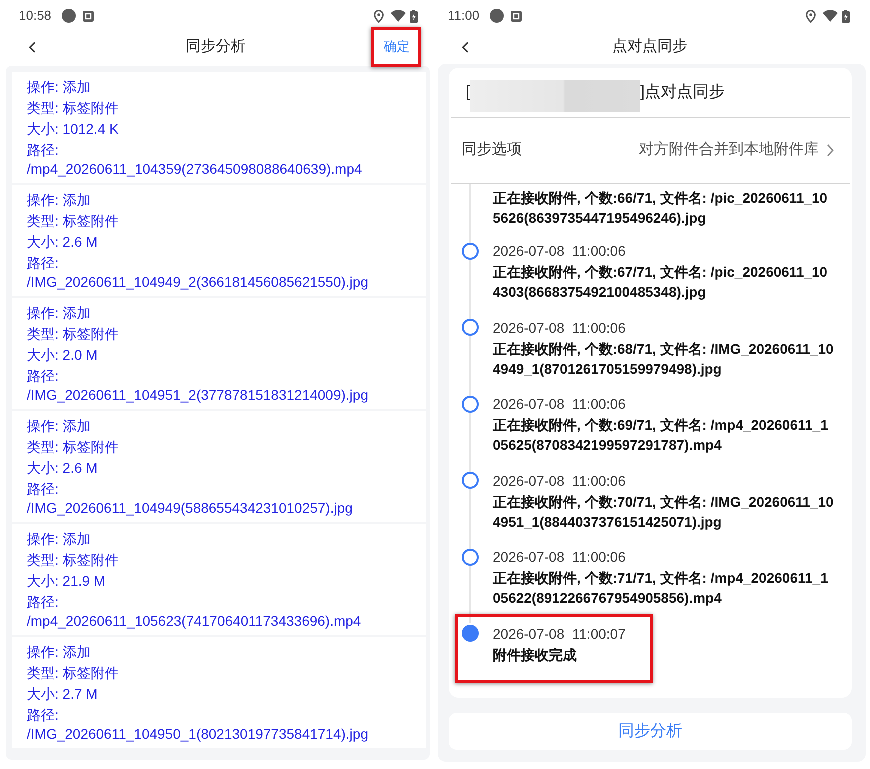  Describe the element at coordinates (682, 92) in the screenshot. I see `session-title: ]点对点同步` at that location.